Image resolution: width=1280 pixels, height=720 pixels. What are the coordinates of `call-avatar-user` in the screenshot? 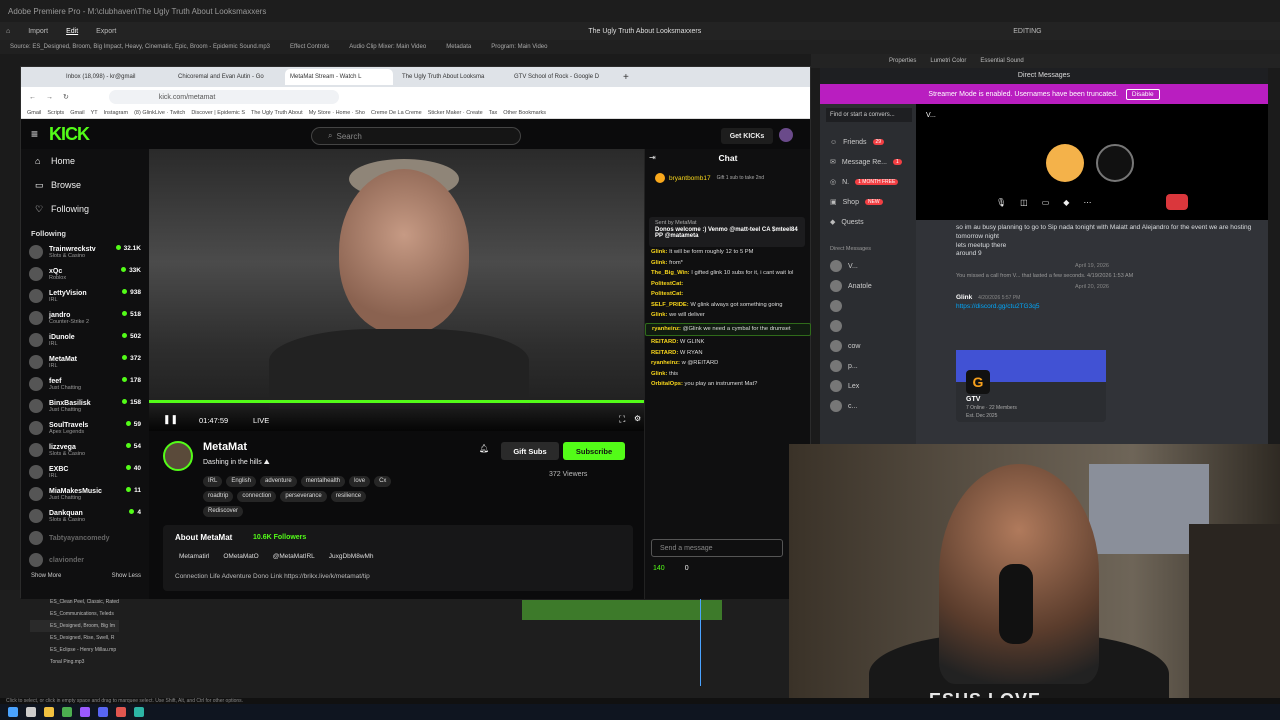 It's located at (1065, 163).